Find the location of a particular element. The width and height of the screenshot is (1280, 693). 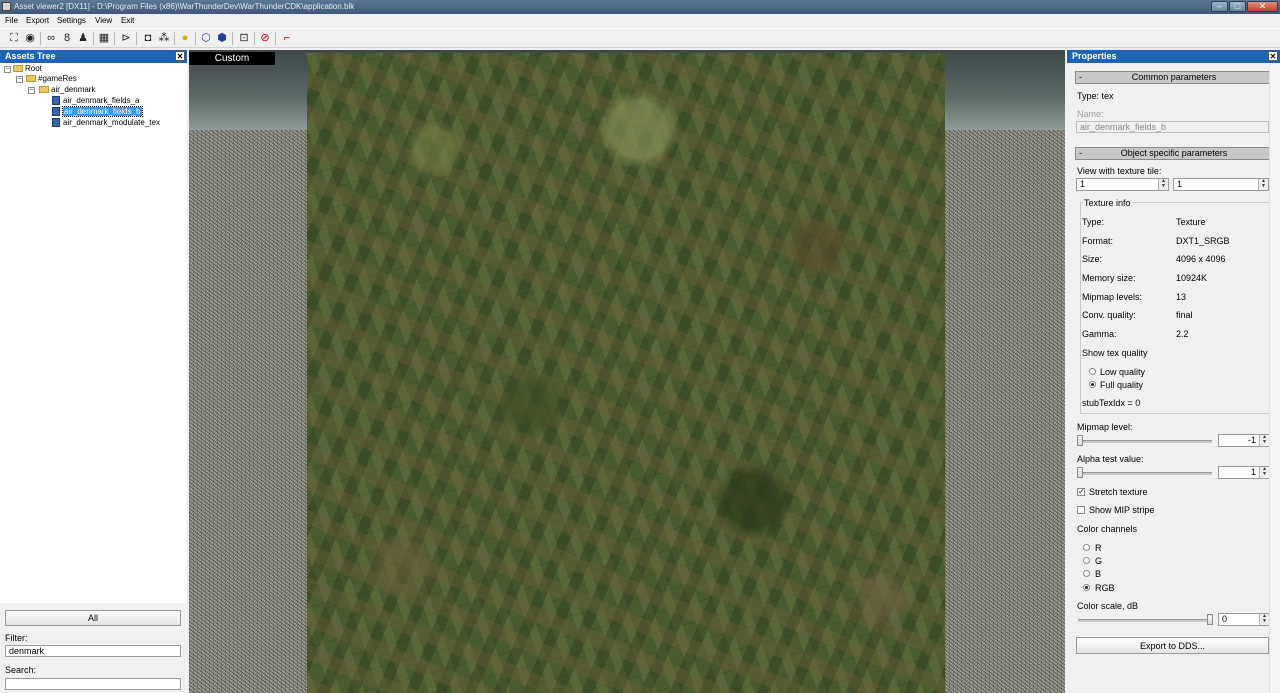

collapse-icon: - is located at coordinates (1080, 77).